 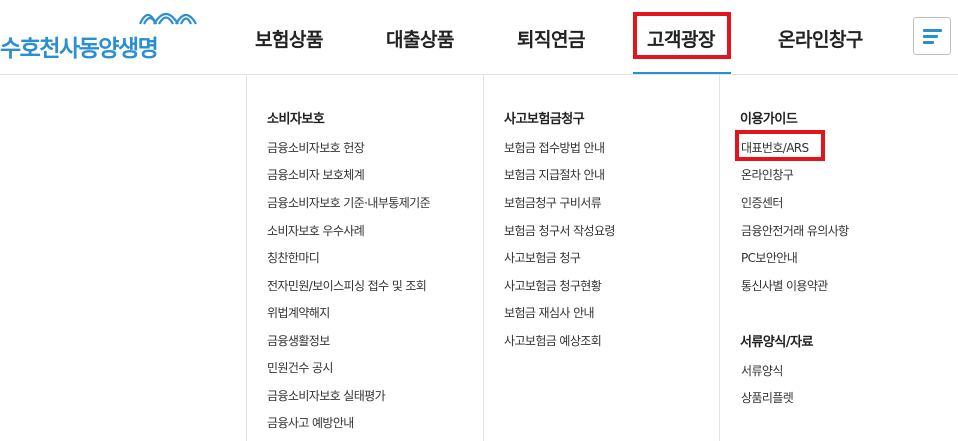 I want to click on menu-item: 보험금 재심사 안내, so click(x=549, y=312).